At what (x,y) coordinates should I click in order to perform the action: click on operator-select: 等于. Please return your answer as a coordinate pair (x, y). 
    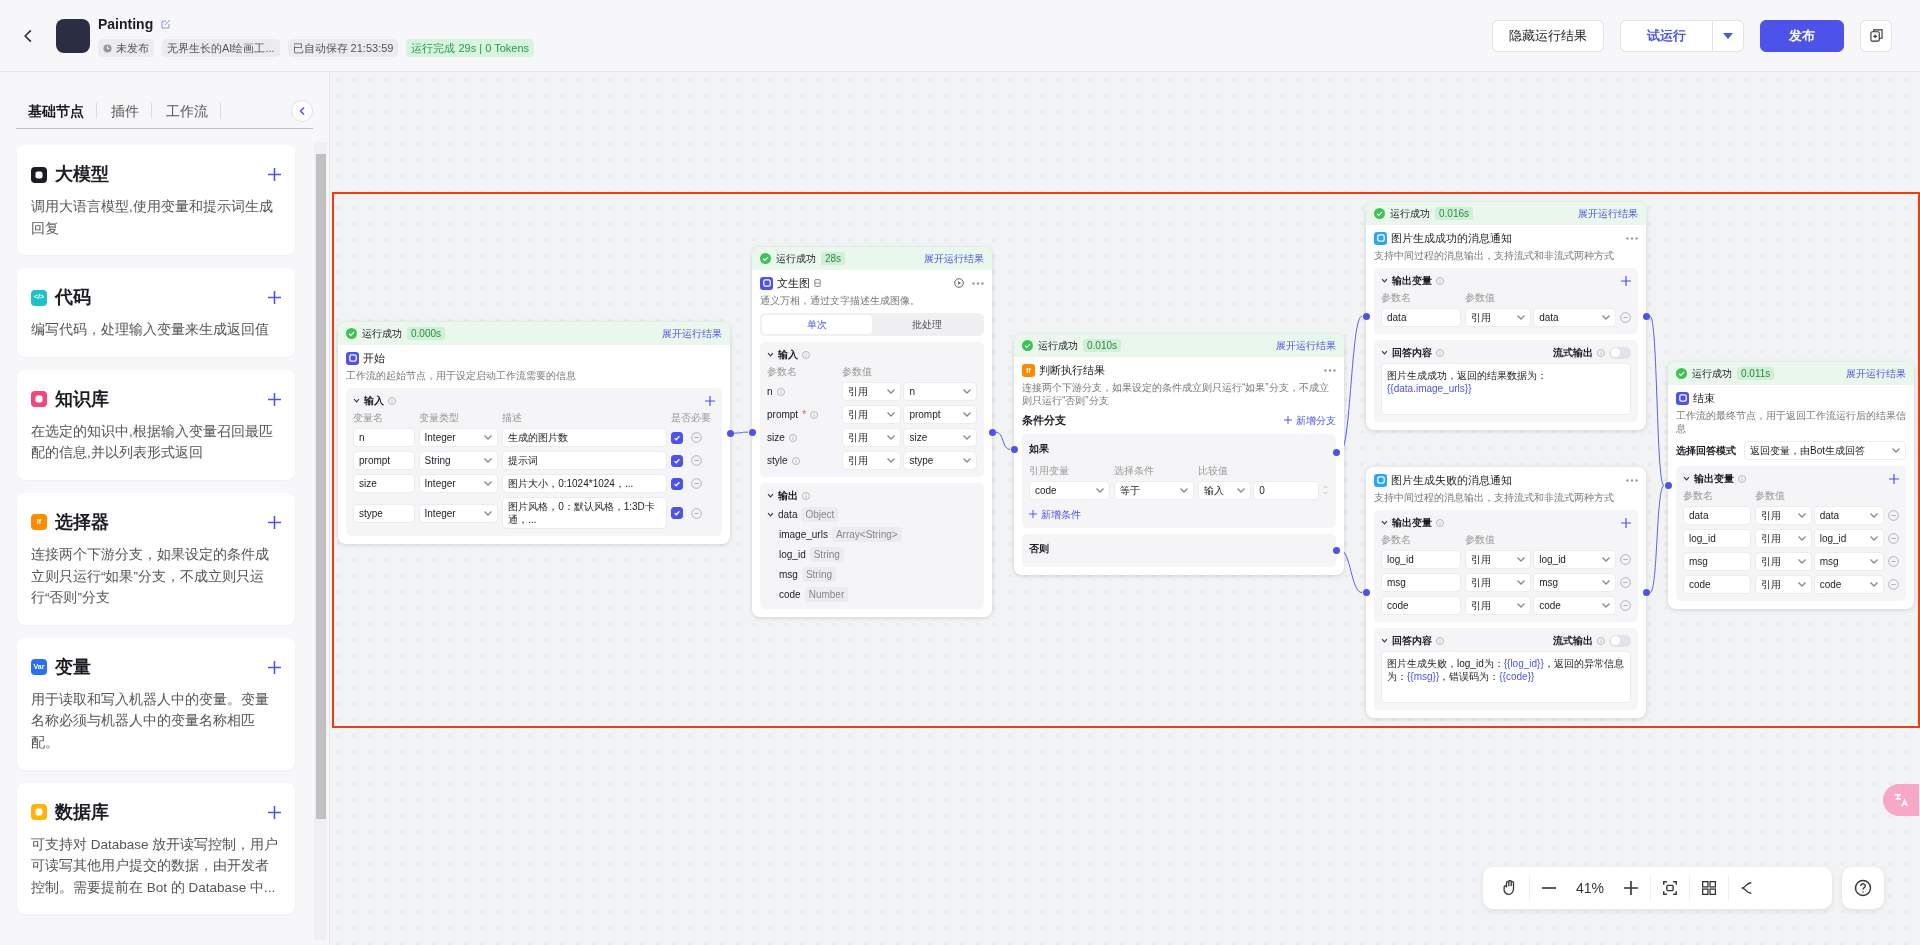
    Looking at the image, I should click on (1154, 490).